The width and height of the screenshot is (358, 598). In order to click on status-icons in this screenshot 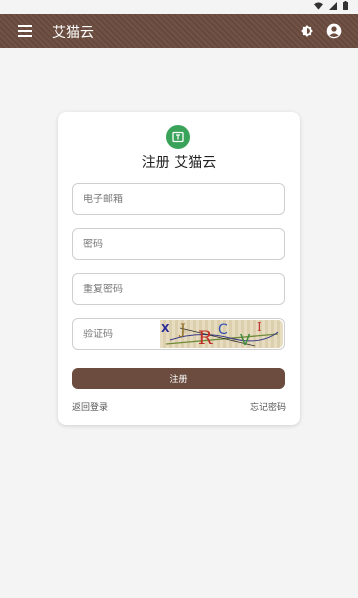, I will do `click(331, 5)`.